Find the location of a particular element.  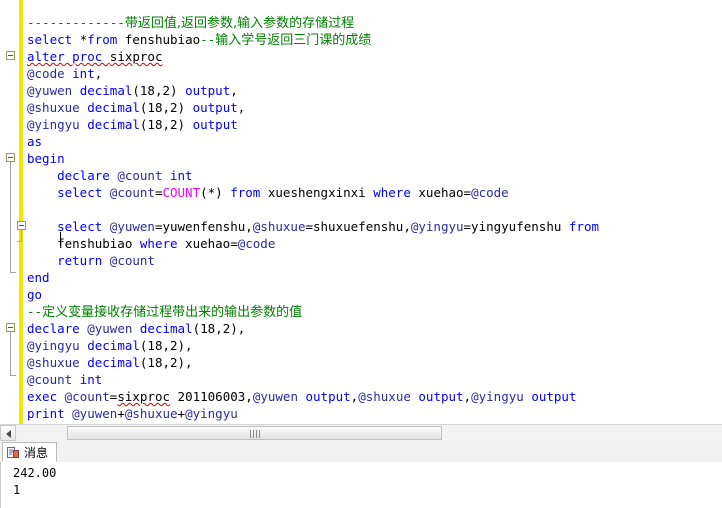

tab-messages: 消息 is located at coordinates (30, 452).